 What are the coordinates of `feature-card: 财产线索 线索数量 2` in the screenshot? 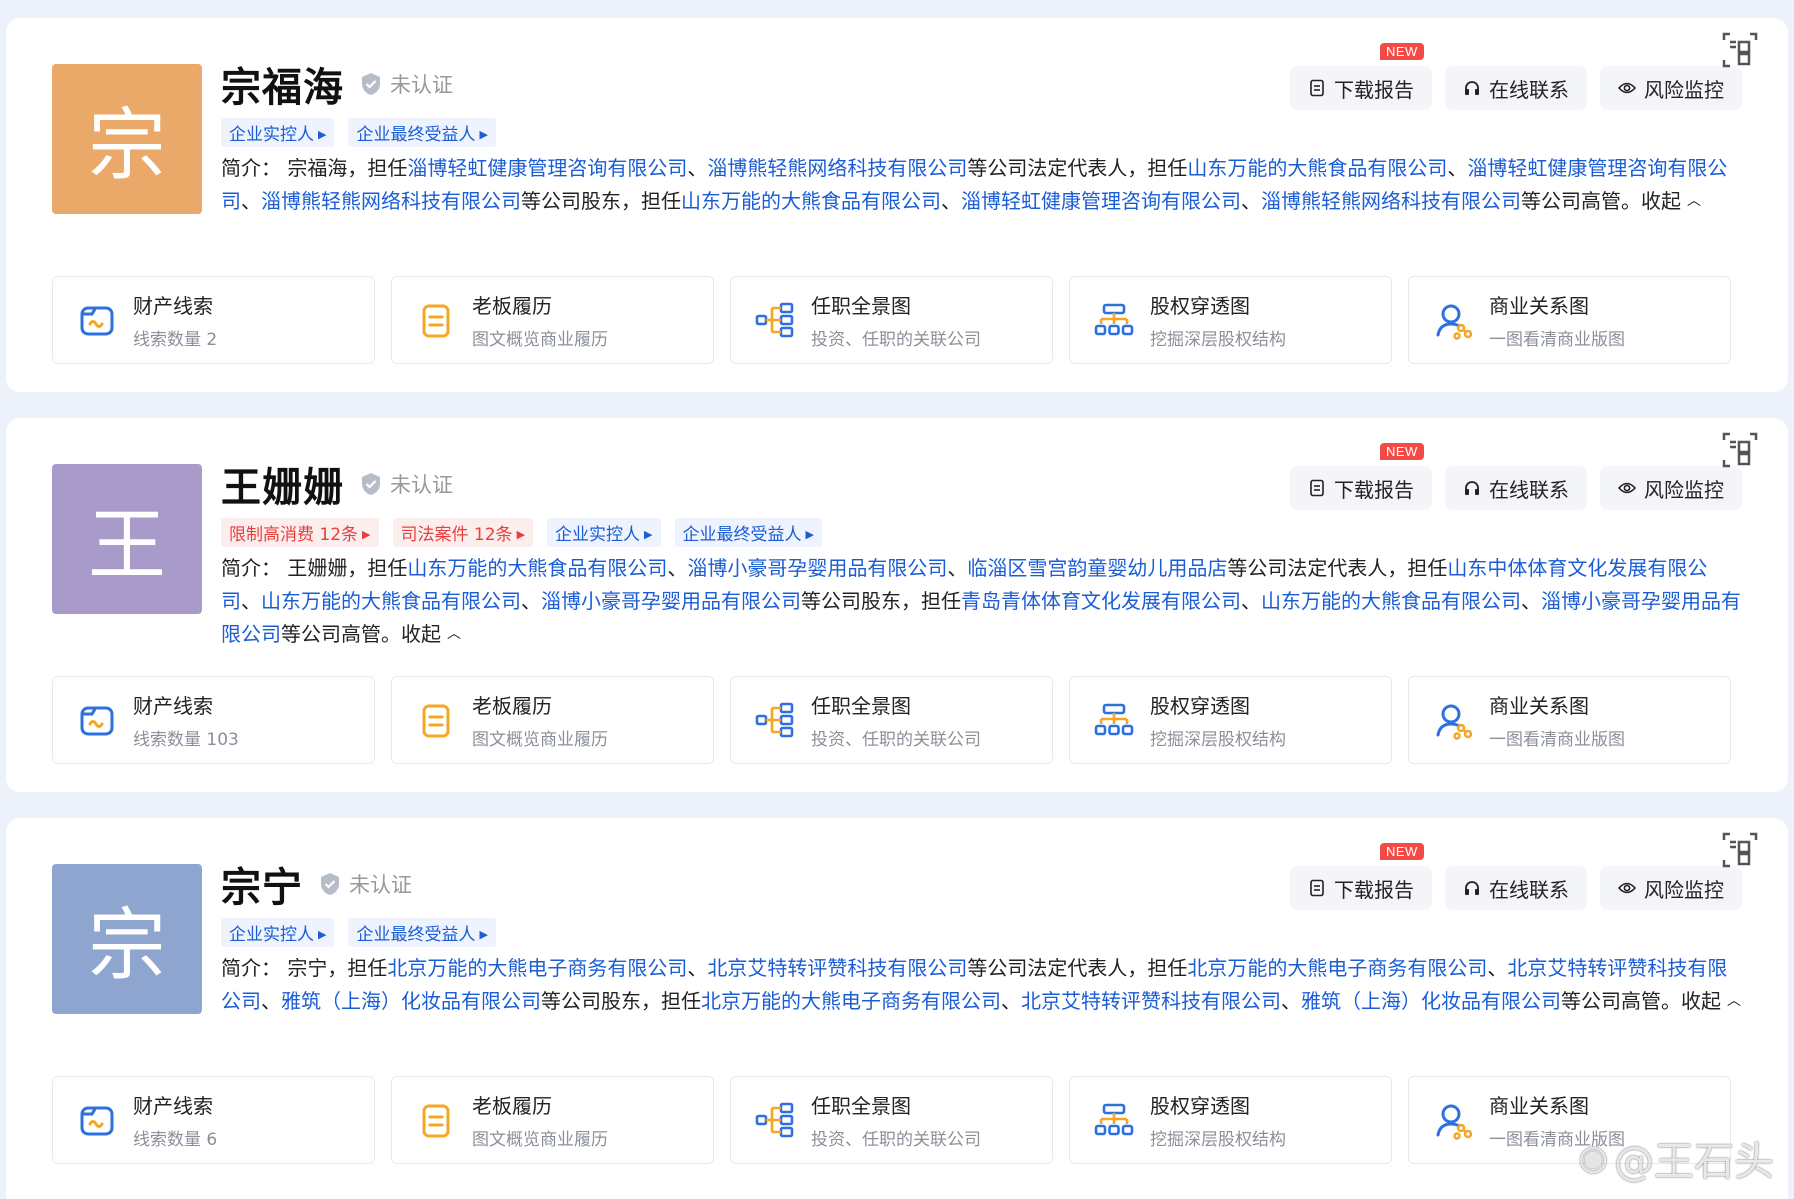 It's located at (213, 320).